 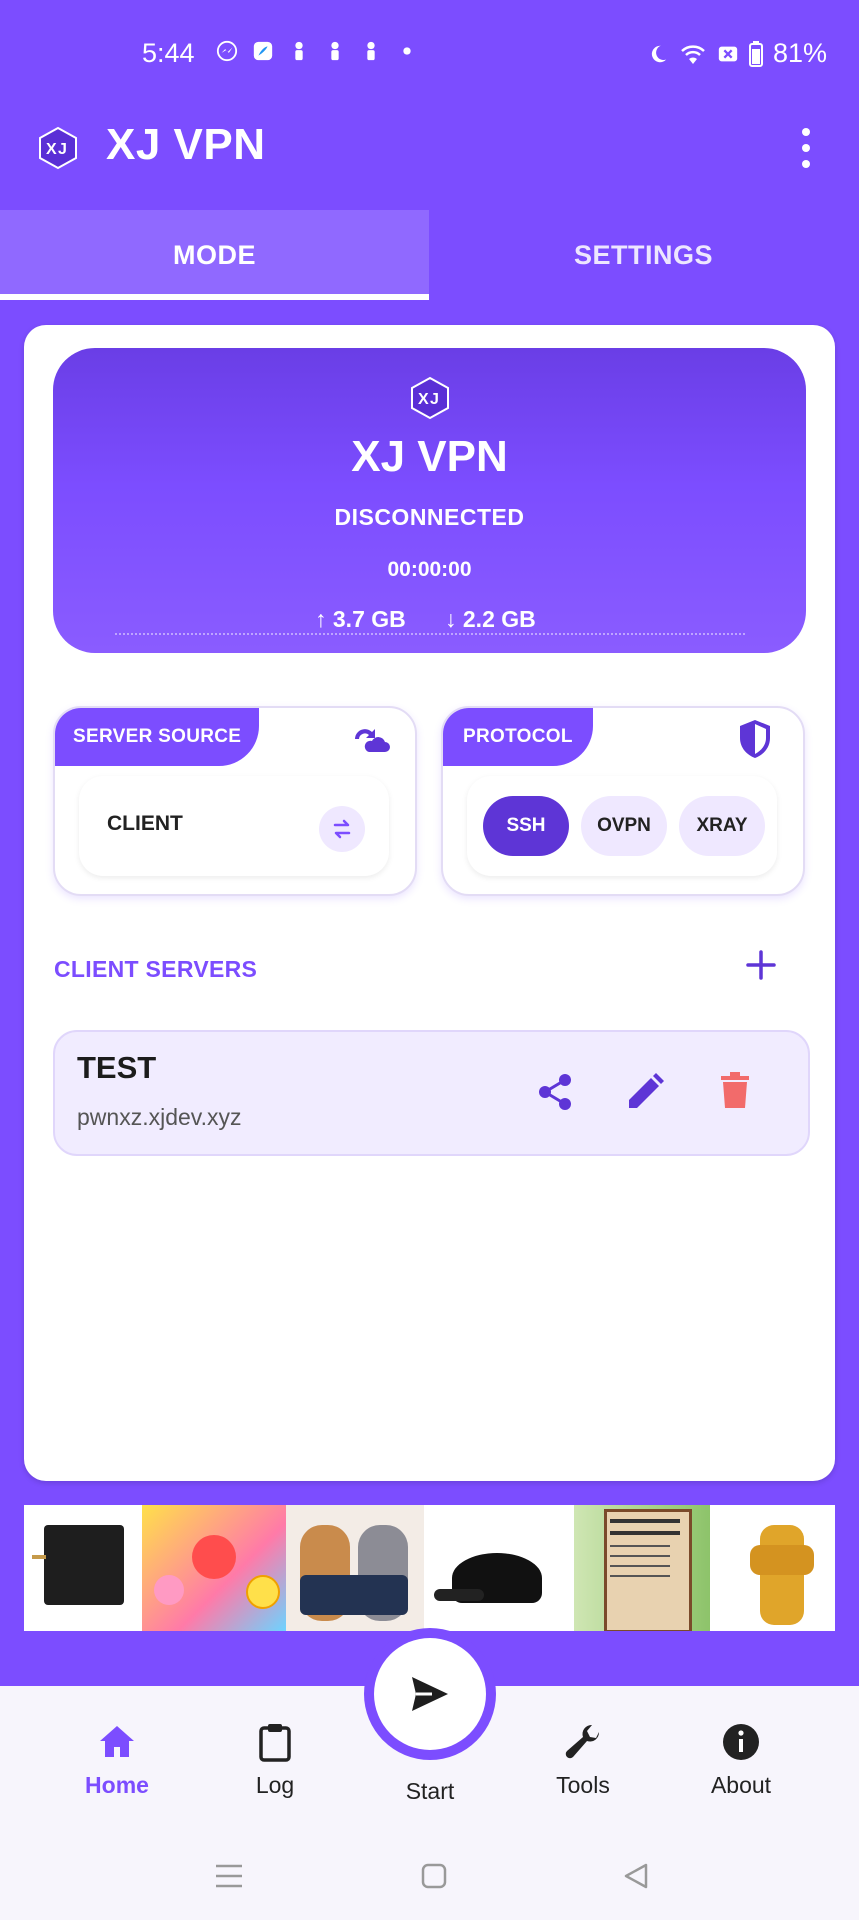 I want to click on clipboard-icon, so click(x=275, y=1743).